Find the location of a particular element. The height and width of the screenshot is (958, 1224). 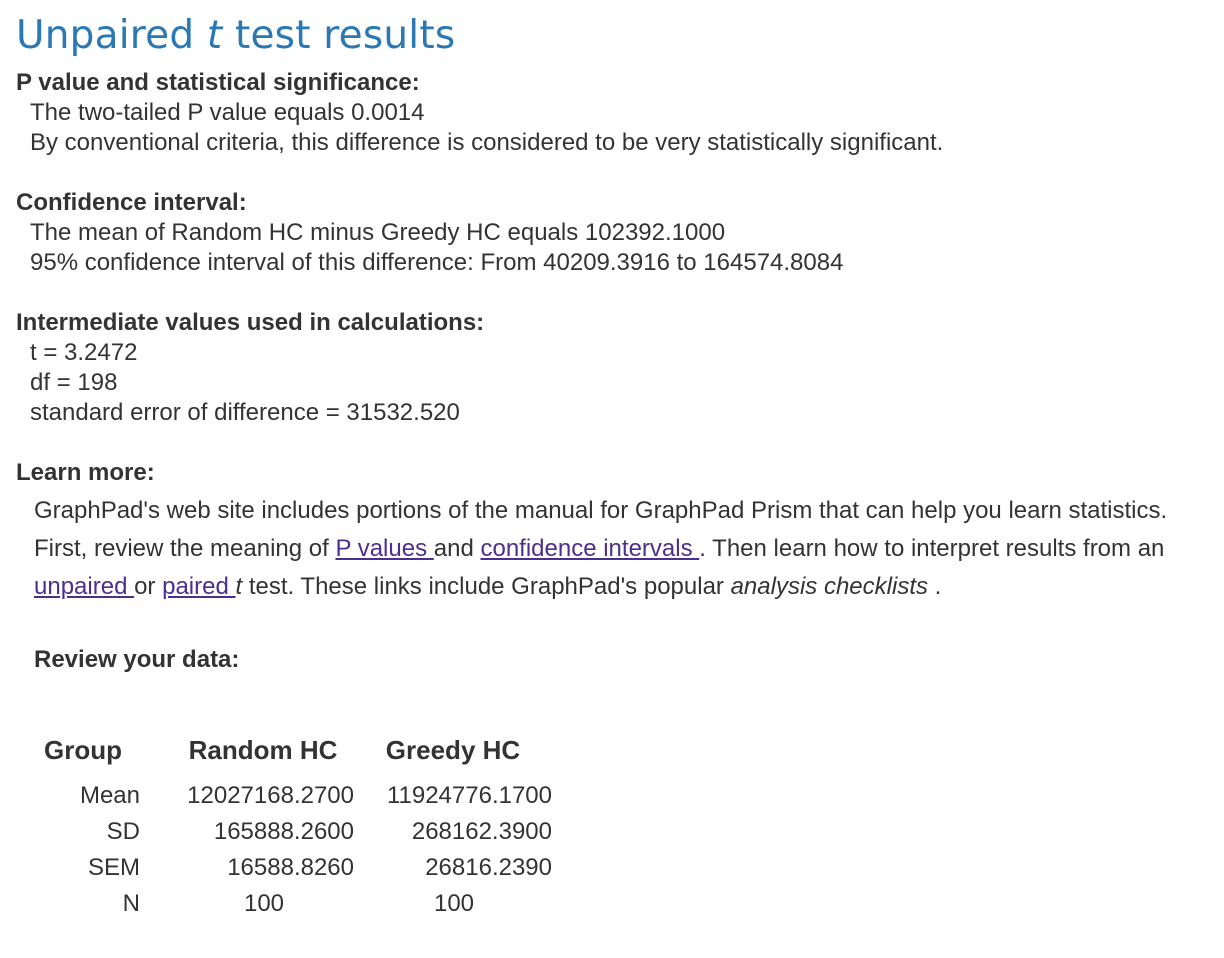

analysis-checklists-text: analysis checklists is located at coordinates (829, 586).